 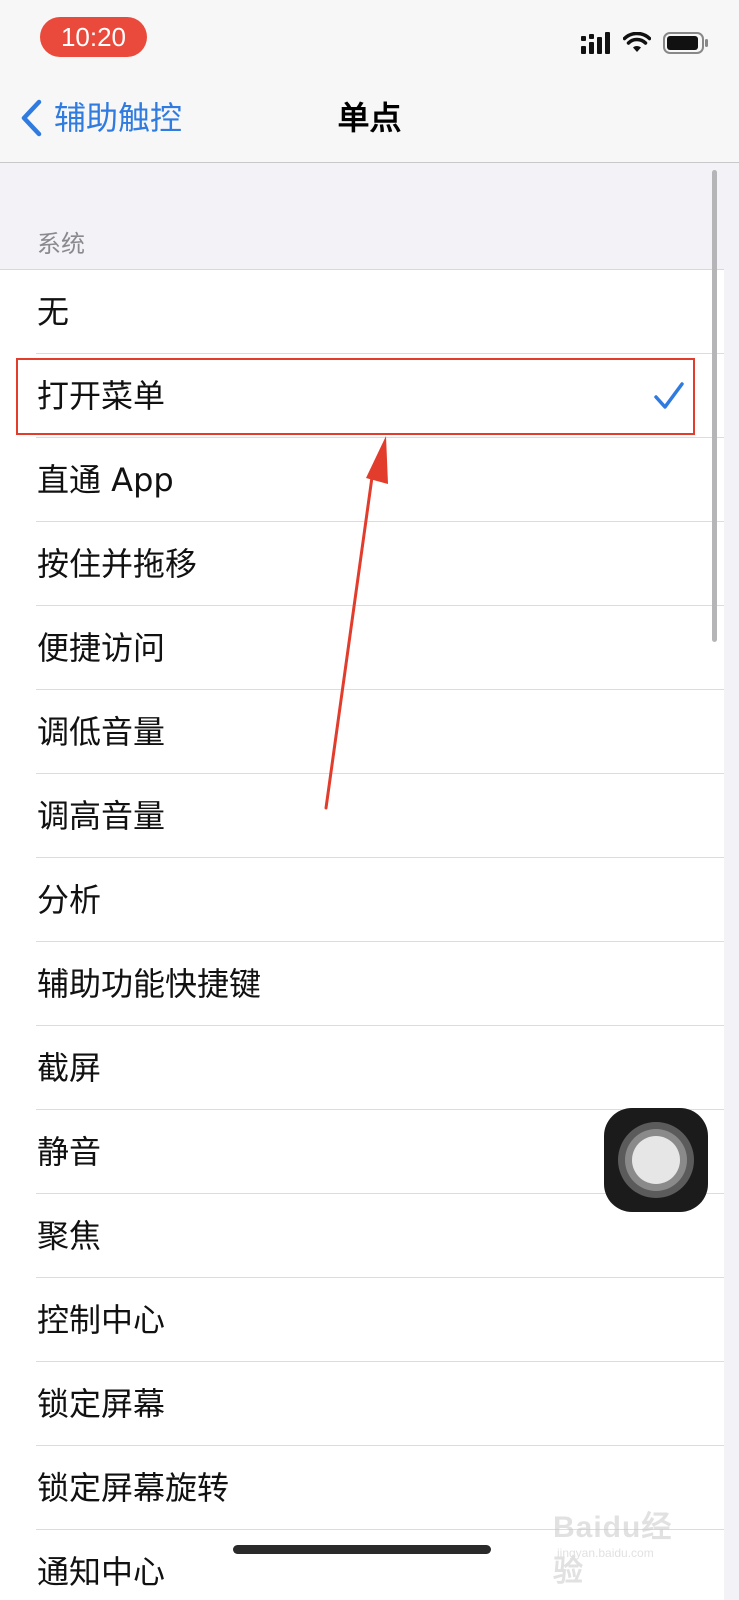 What do you see at coordinates (362, 1068) in the screenshot?
I see `list-item: 截屏` at bounding box center [362, 1068].